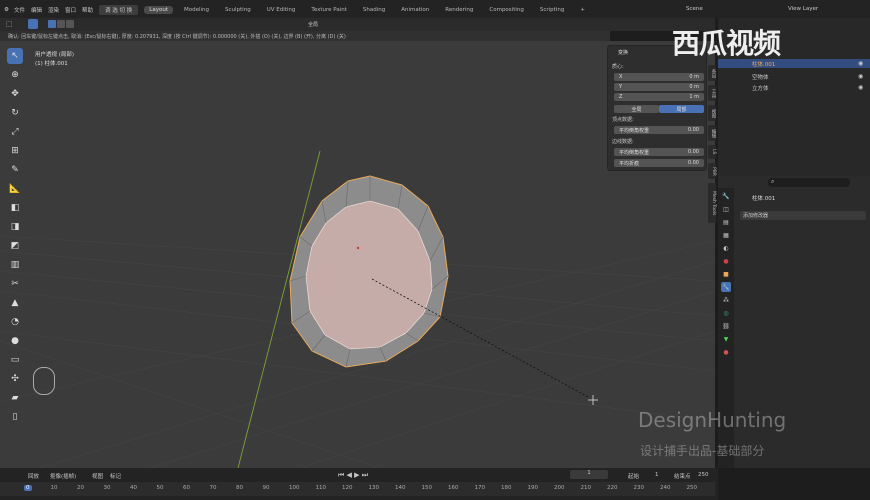 This screenshot has height=500, width=870. I want to click on face-select-icon, so click(70, 24).